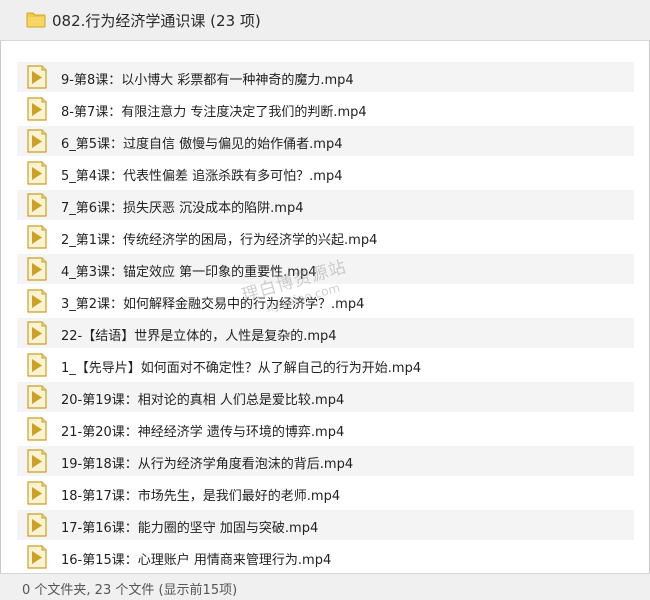 Image resolution: width=650 pixels, height=600 pixels. Describe the element at coordinates (325, 525) in the screenshot. I see `file-row: 17-第16课：能力圈的坚守 加固与突破.mp4` at that location.